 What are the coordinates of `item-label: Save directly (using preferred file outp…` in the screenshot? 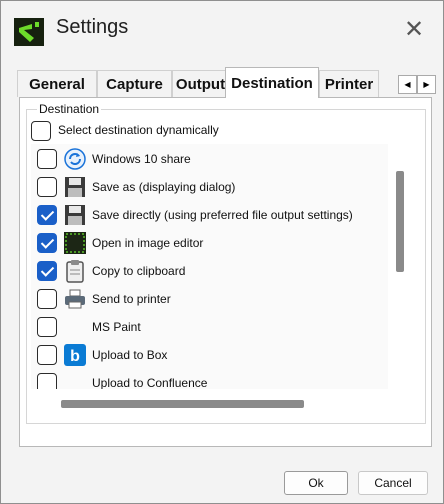 It's located at (222, 215).